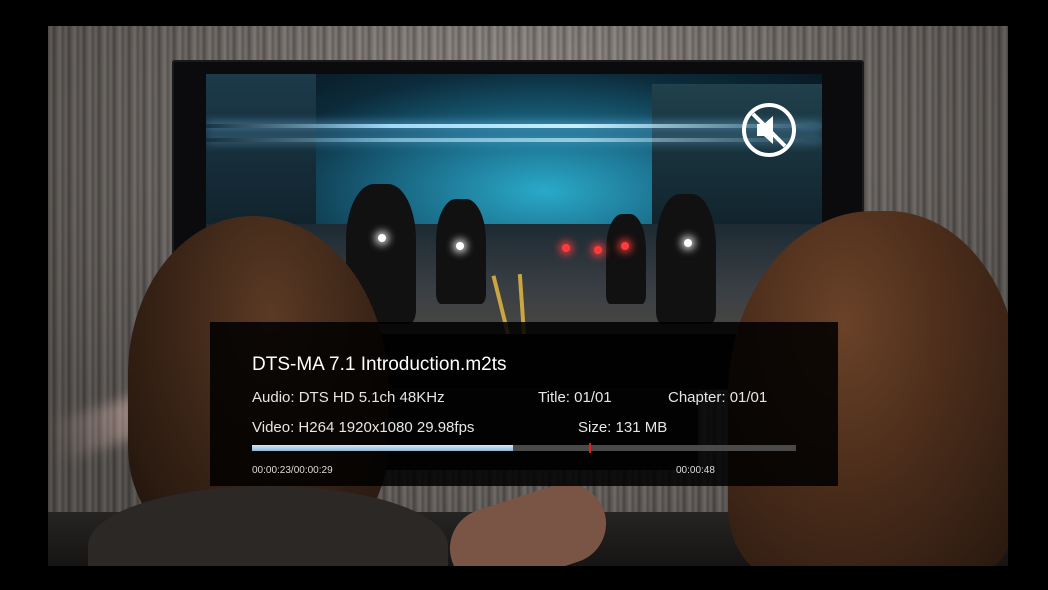 The image size is (1048, 590). I want to click on video-info: Video: H264 1920x1080 29.98fps, so click(363, 427).